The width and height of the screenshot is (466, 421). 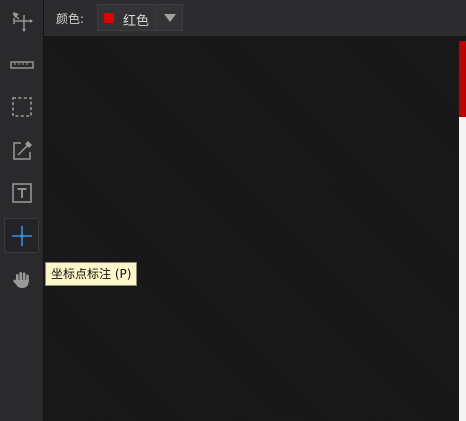 What do you see at coordinates (462, 231) in the screenshot?
I see `document-preview` at bounding box center [462, 231].